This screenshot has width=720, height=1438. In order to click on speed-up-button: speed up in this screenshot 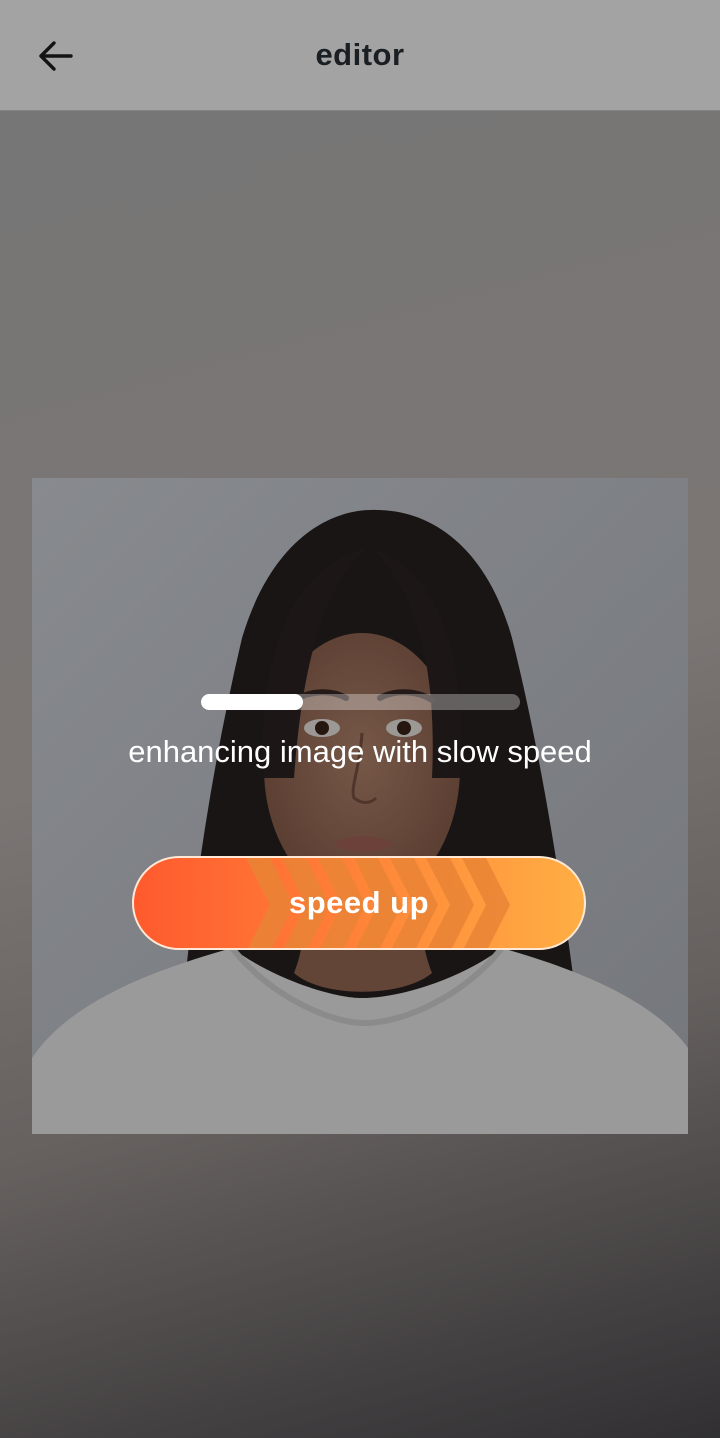, I will do `click(359, 903)`.